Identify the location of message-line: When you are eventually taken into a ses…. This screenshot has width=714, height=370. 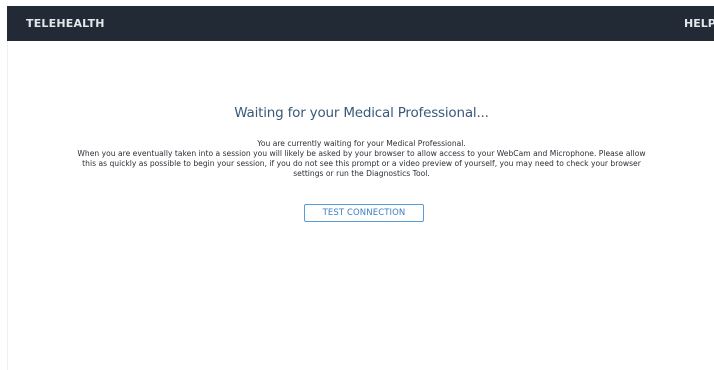
(361, 153).